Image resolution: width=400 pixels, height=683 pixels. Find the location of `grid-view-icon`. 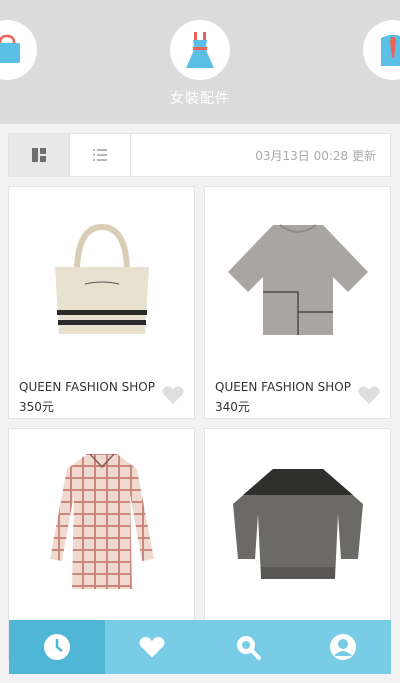

grid-view-icon is located at coordinates (39, 155).